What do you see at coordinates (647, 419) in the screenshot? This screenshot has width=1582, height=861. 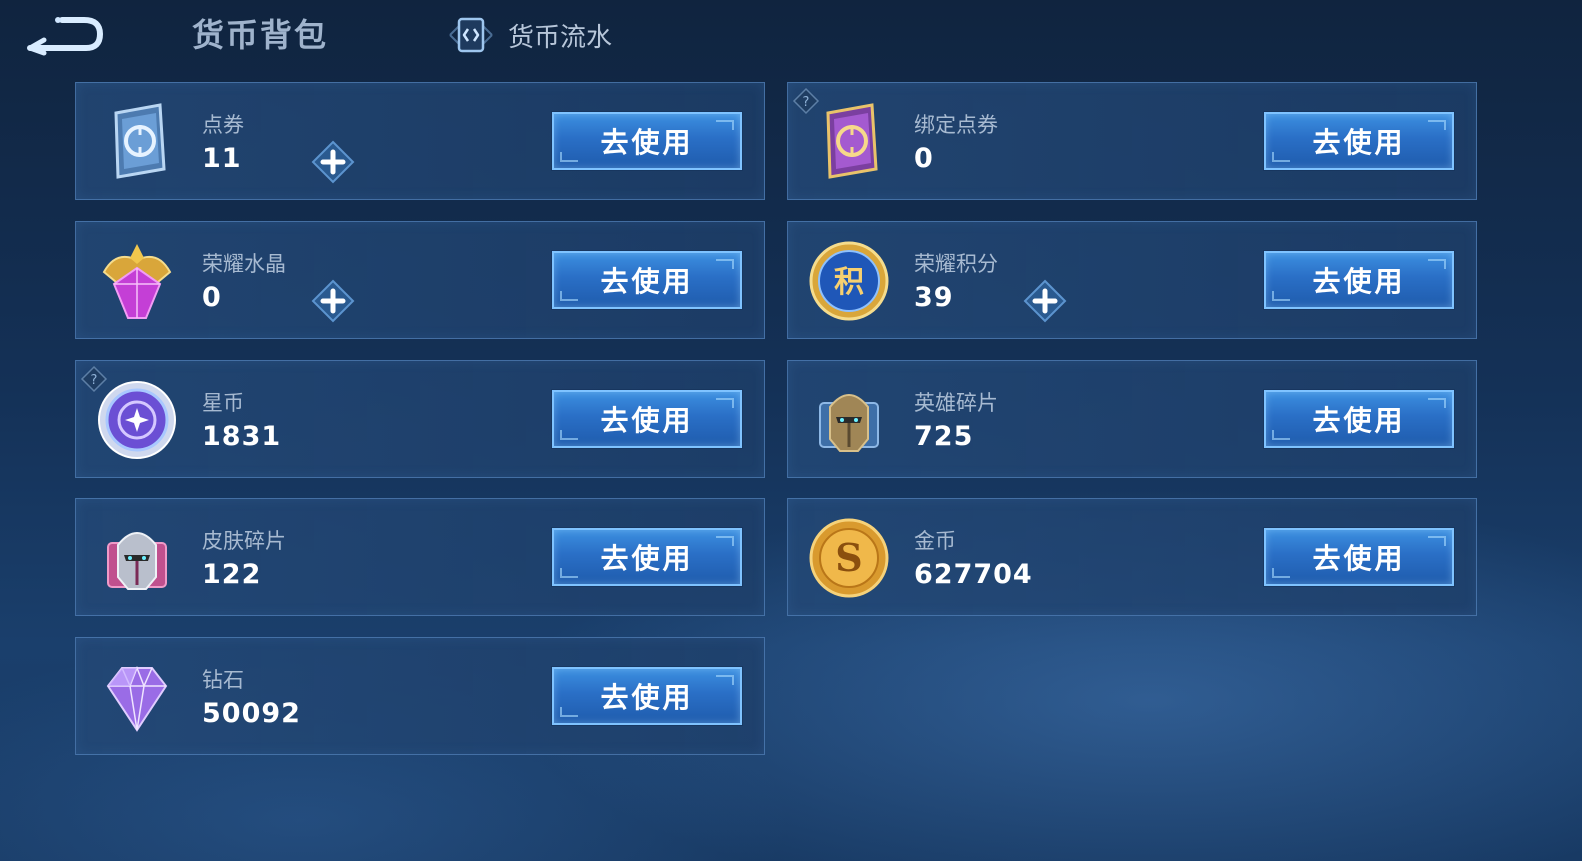 I see `use-button-star-coin: 去使用` at bounding box center [647, 419].